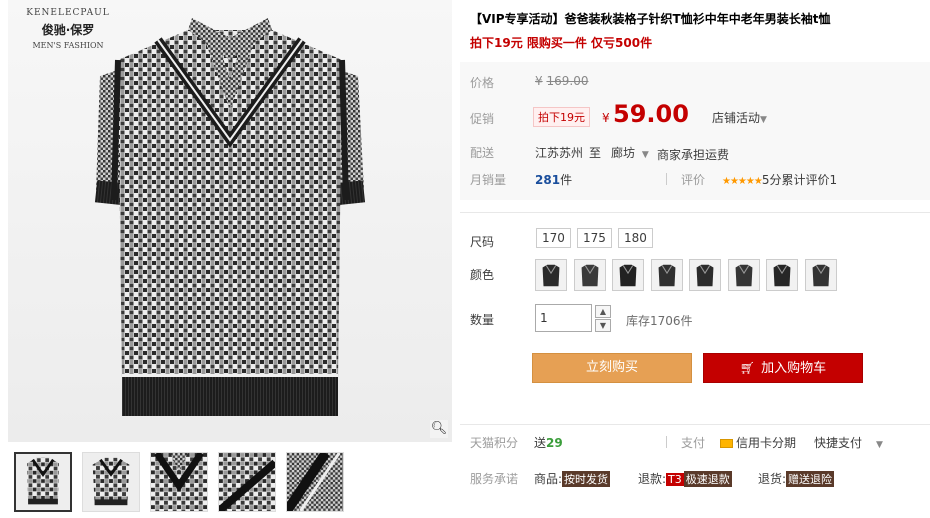 The image size is (930, 518). I want to click on shipping-label: 配送, so click(482, 153).